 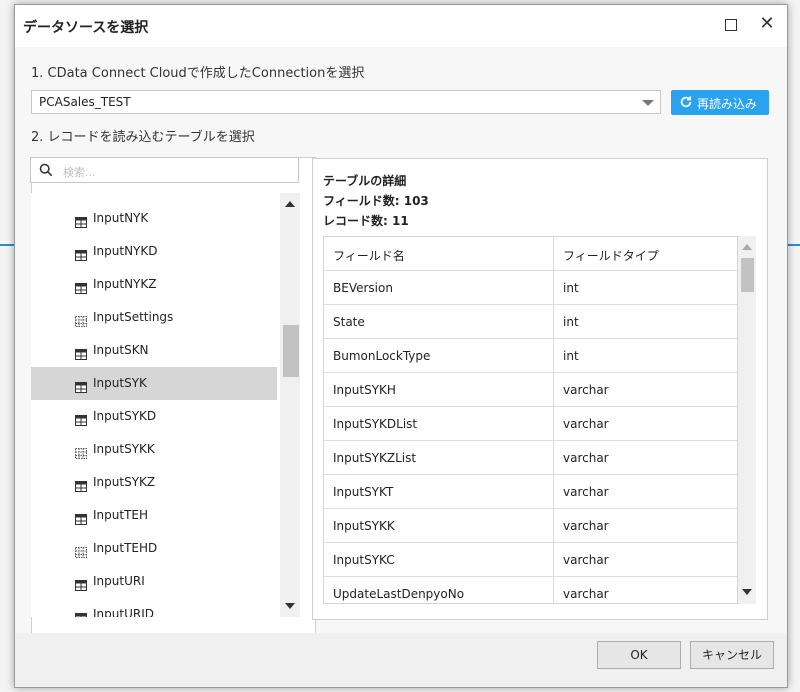 What do you see at coordinates (530, 288) in the screenshot?
I see `table-row: BEVersion int` at bounding box center [530, 288].